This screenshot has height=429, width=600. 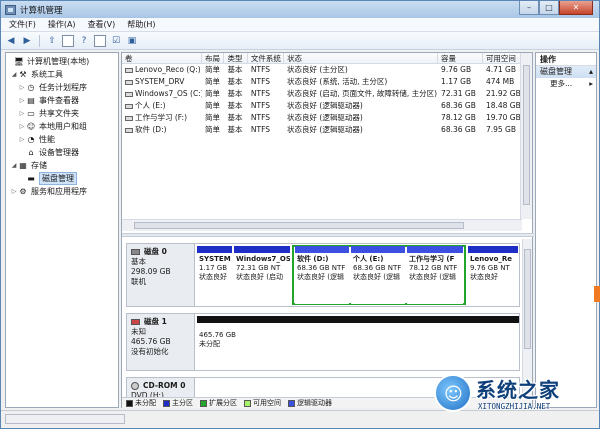 What do you see at coordinates (162, 58) in the screenshot?
I see `column-header-volume: 卷` at bounding box center [162, 58].